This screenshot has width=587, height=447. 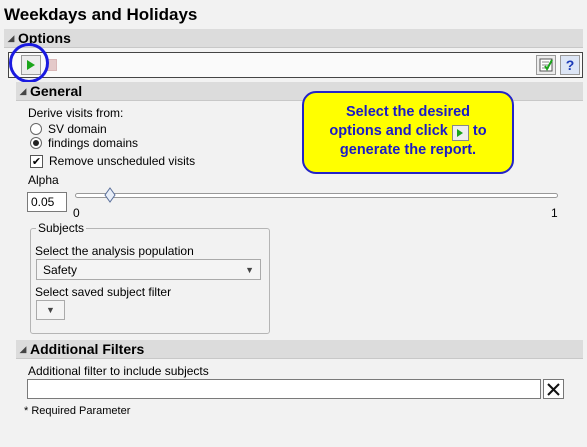 I want to click on radio-sv-domain: SV domain, so click(x=68, y=129).